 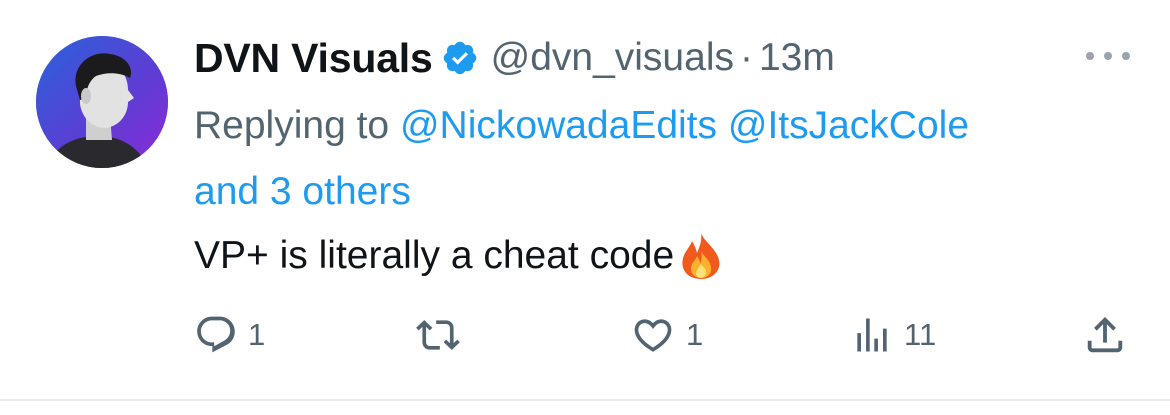 I want to click on share-button, so click(x=1105, y=335).